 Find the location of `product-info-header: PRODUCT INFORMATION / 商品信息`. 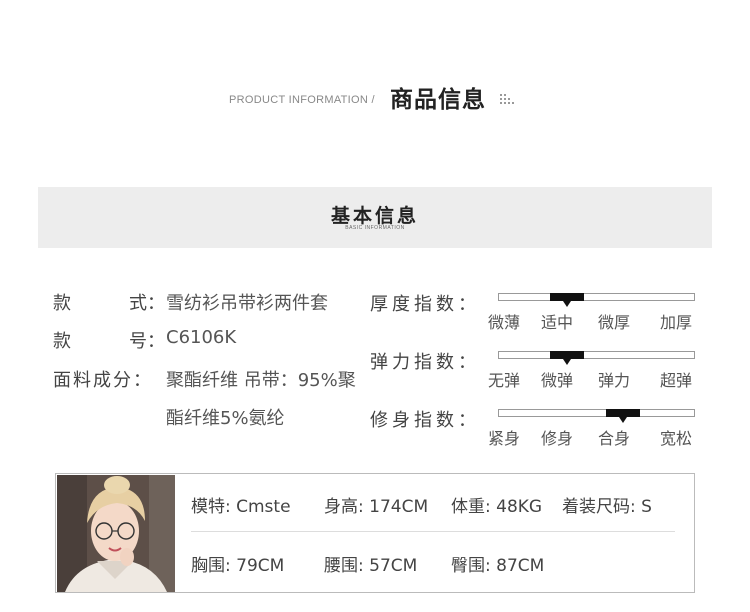

product-info-header: PRODUCT INFORMATION / 商品信息 is located at coordinates (375, 95).